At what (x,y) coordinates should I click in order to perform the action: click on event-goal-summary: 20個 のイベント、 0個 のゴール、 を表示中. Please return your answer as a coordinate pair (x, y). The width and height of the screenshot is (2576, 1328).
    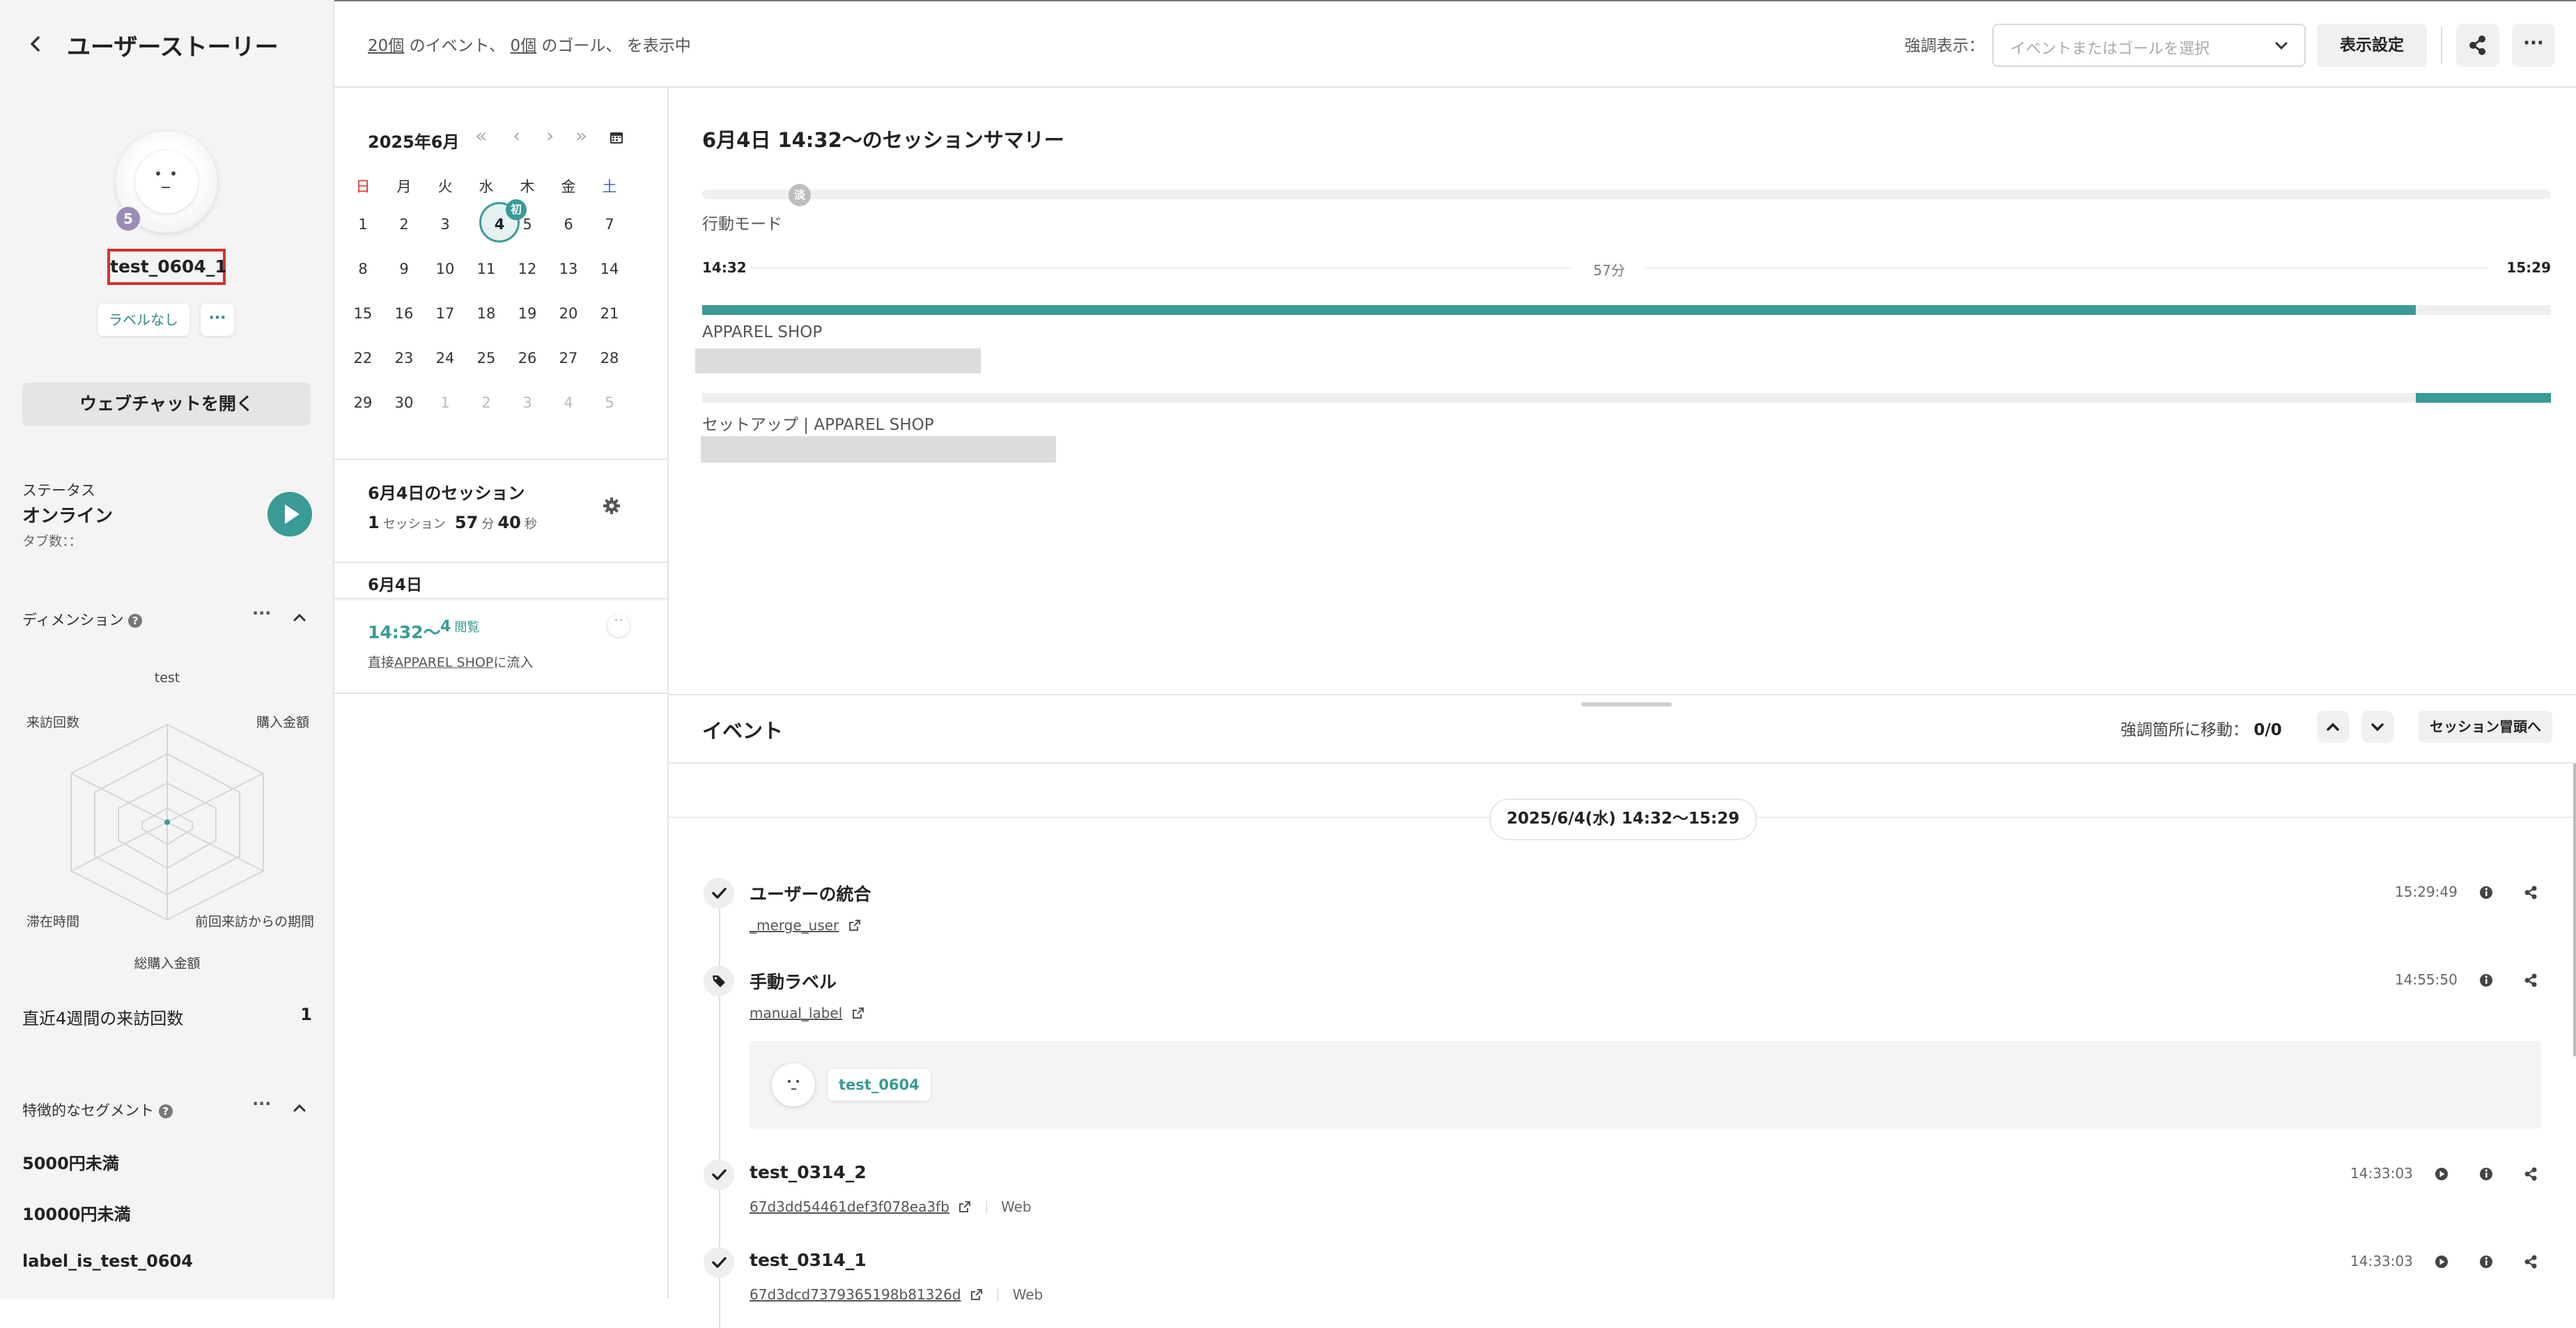
    Looking at the image, I should click on (529, 44).